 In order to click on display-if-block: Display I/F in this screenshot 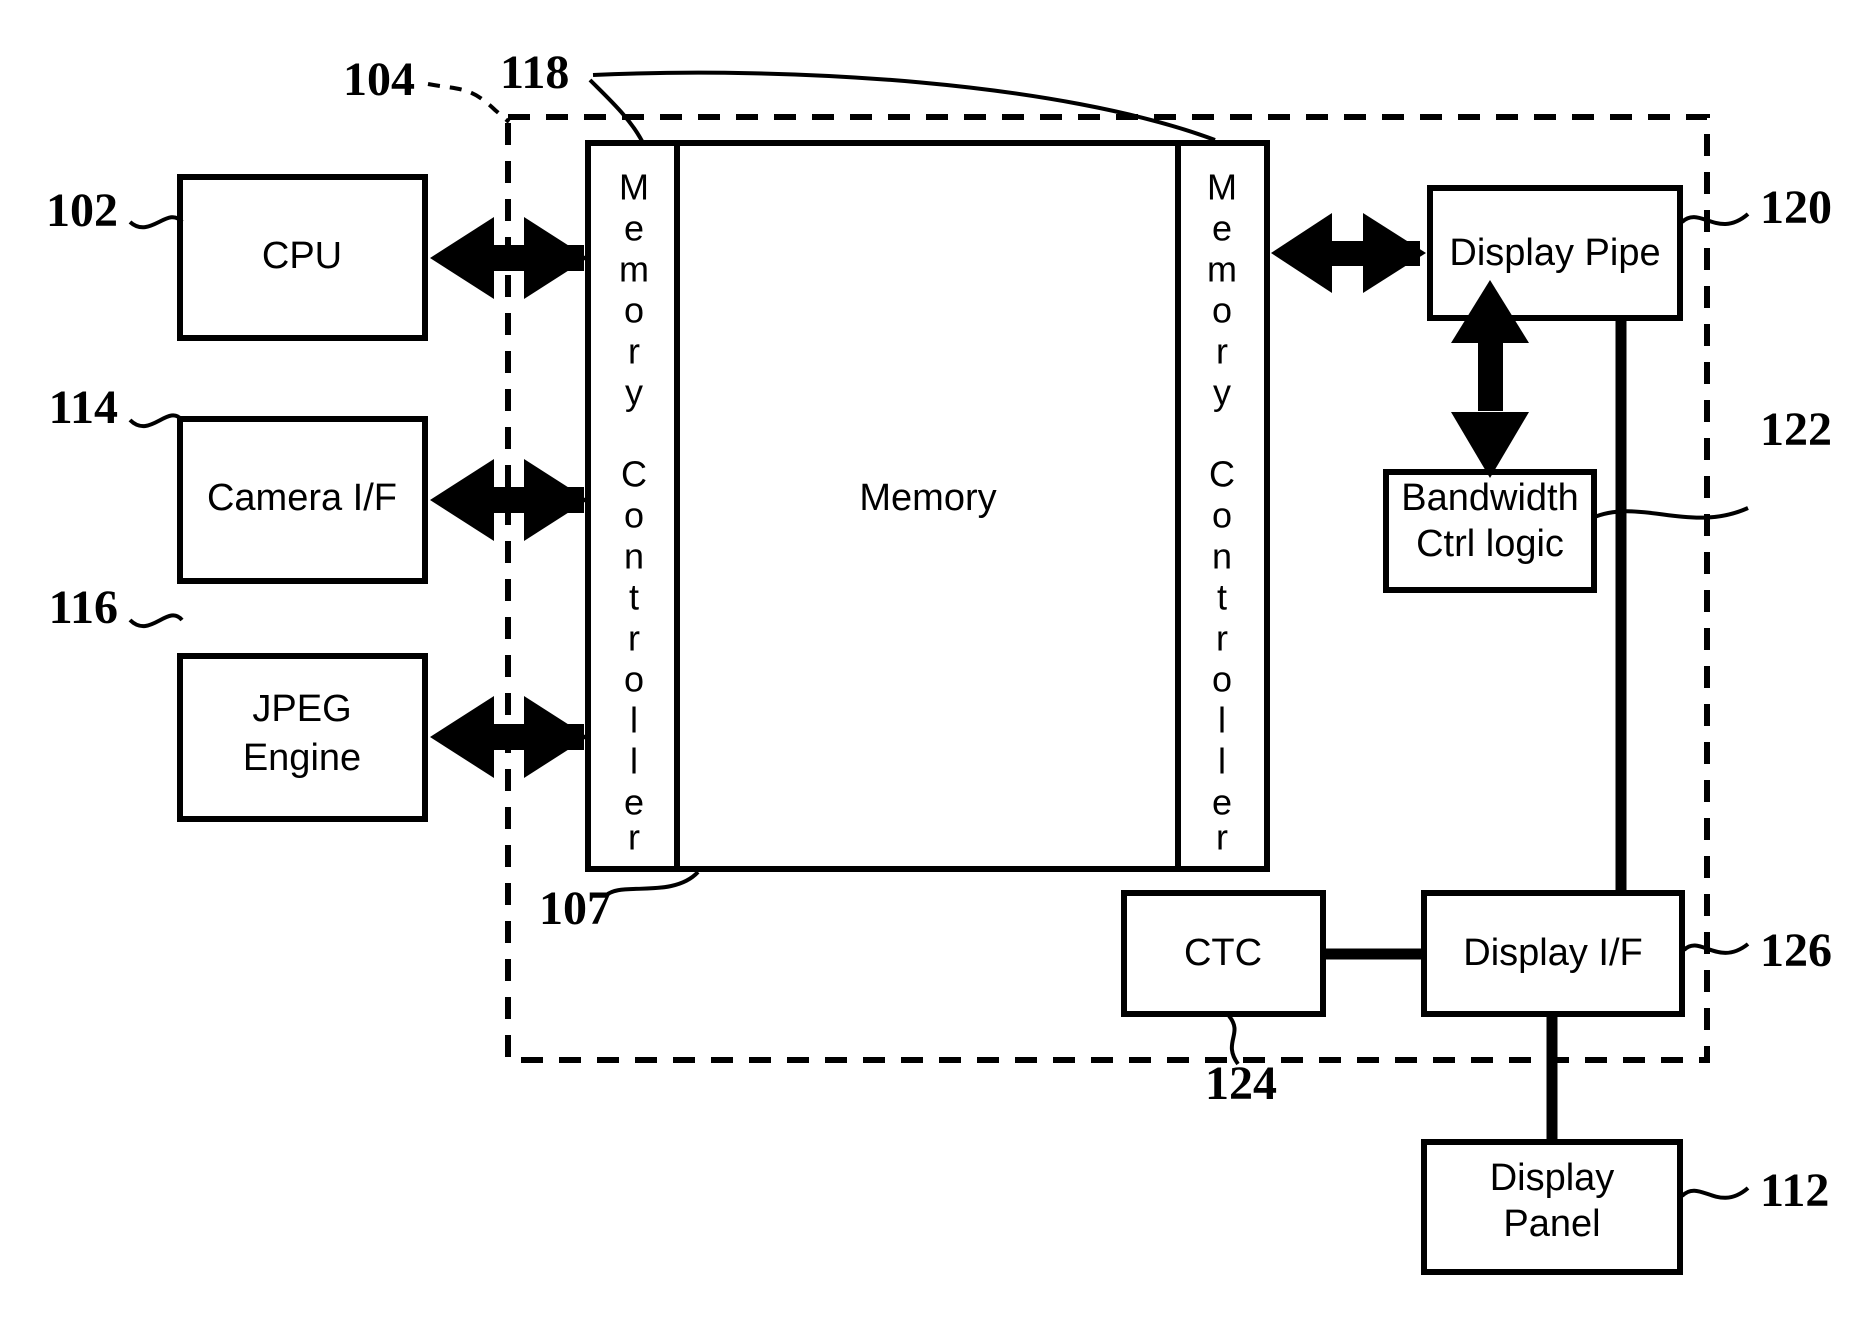, I will do `click(1553, 953)`.